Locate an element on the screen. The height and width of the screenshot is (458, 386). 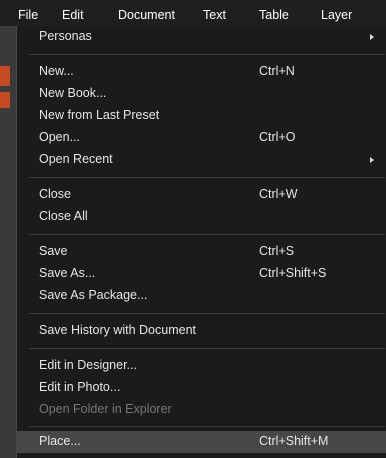
menu-document: Document is located at coordinates (146, 13).